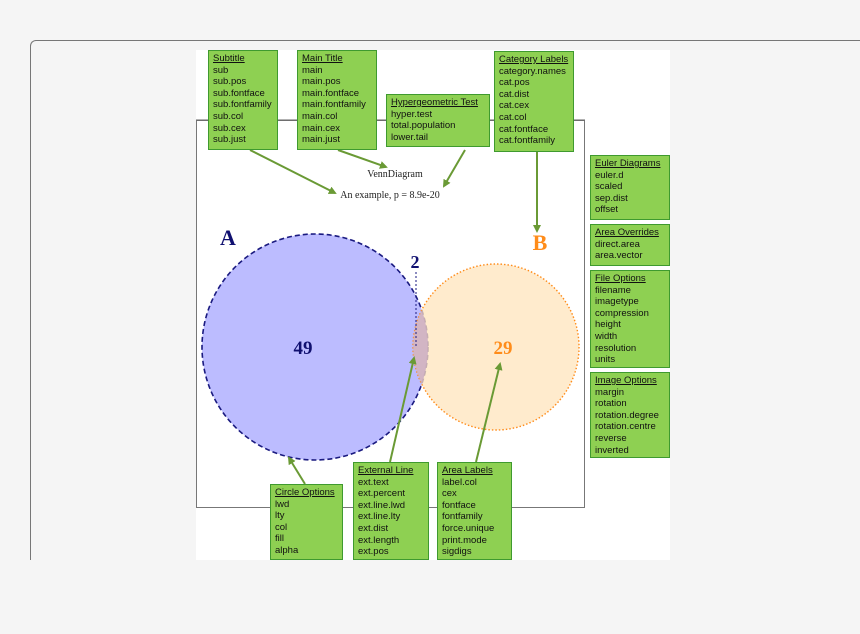 This screenshot has width=860, height=634. I want to click on parameter-item: rotation, so click(611, 404).